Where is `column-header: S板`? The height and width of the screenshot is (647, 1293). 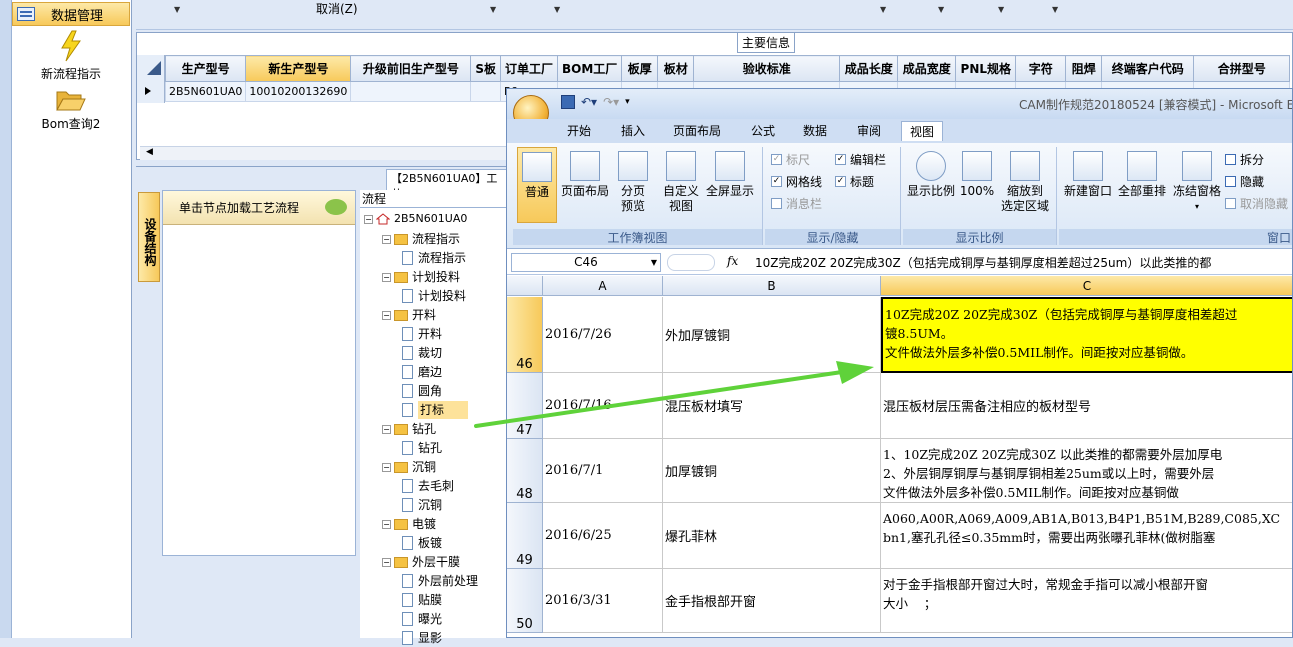 column-header: S板 is located at coordinates (485, 68).